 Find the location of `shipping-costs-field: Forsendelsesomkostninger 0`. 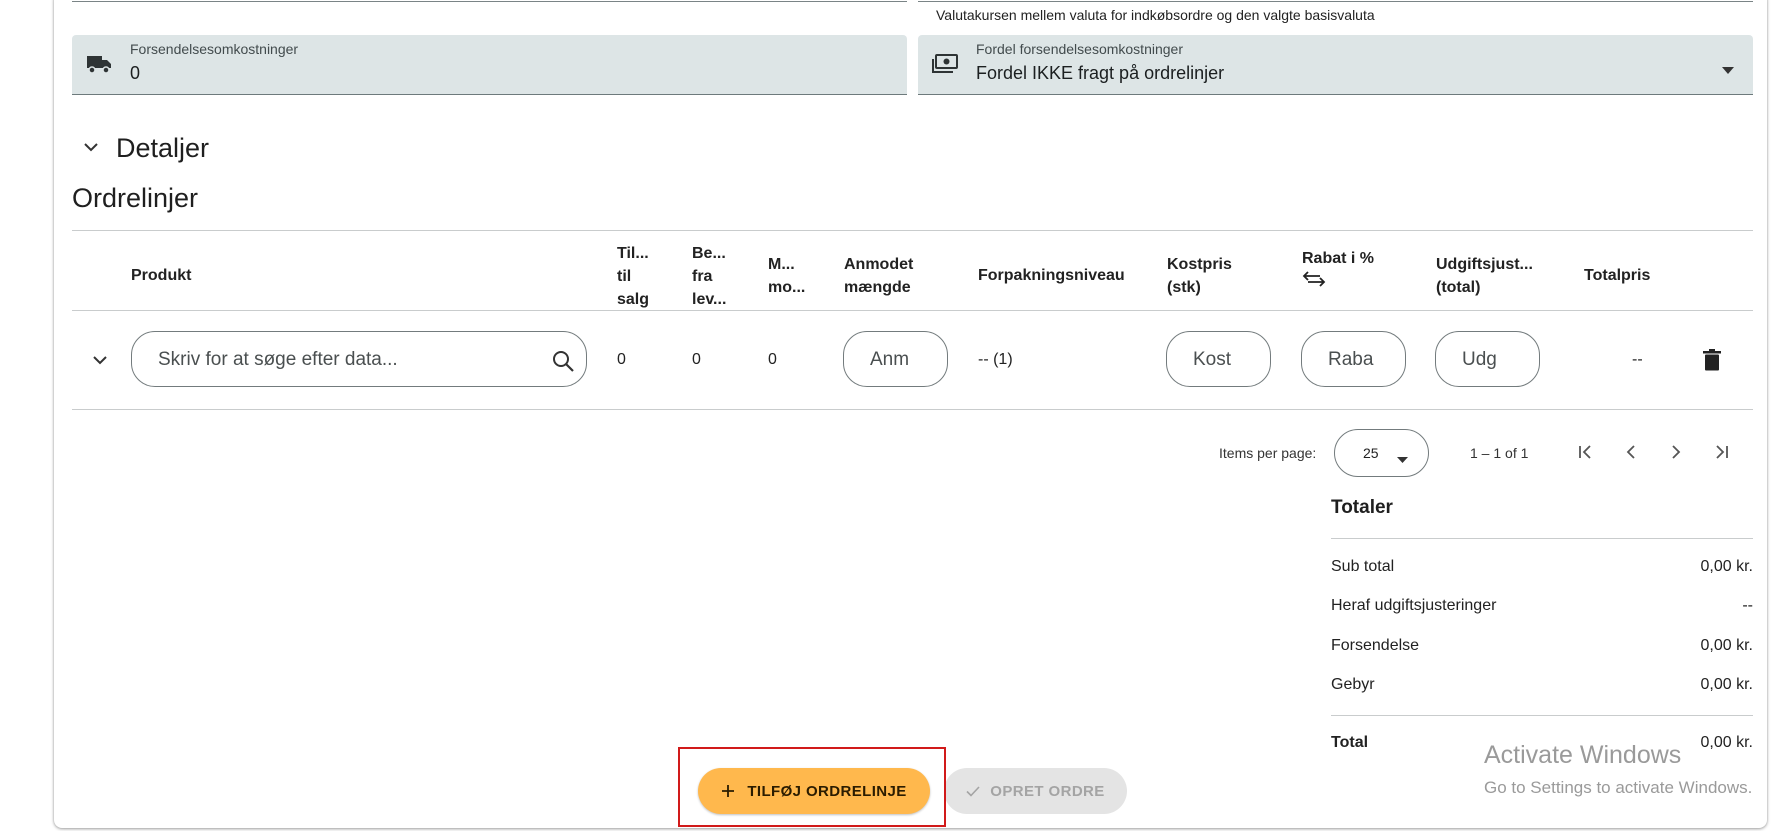

shipping-costs-field: Forsendelsesomkostninger 0 is located at coordinates (489, 65).